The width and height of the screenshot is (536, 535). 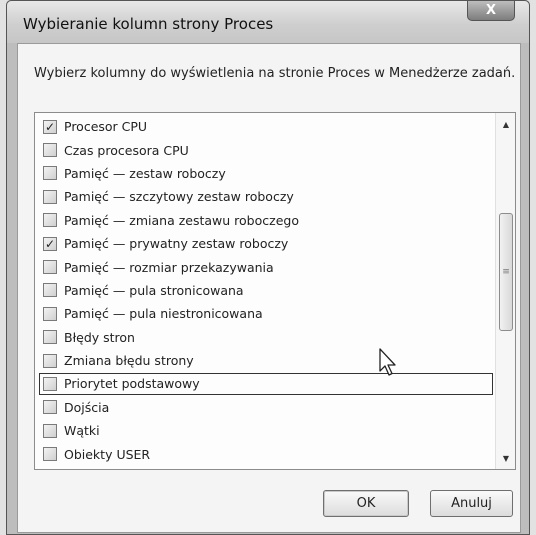 I want to click on column-option-item: Pamięć — pula stronicowana, so click(x=265, y=290).